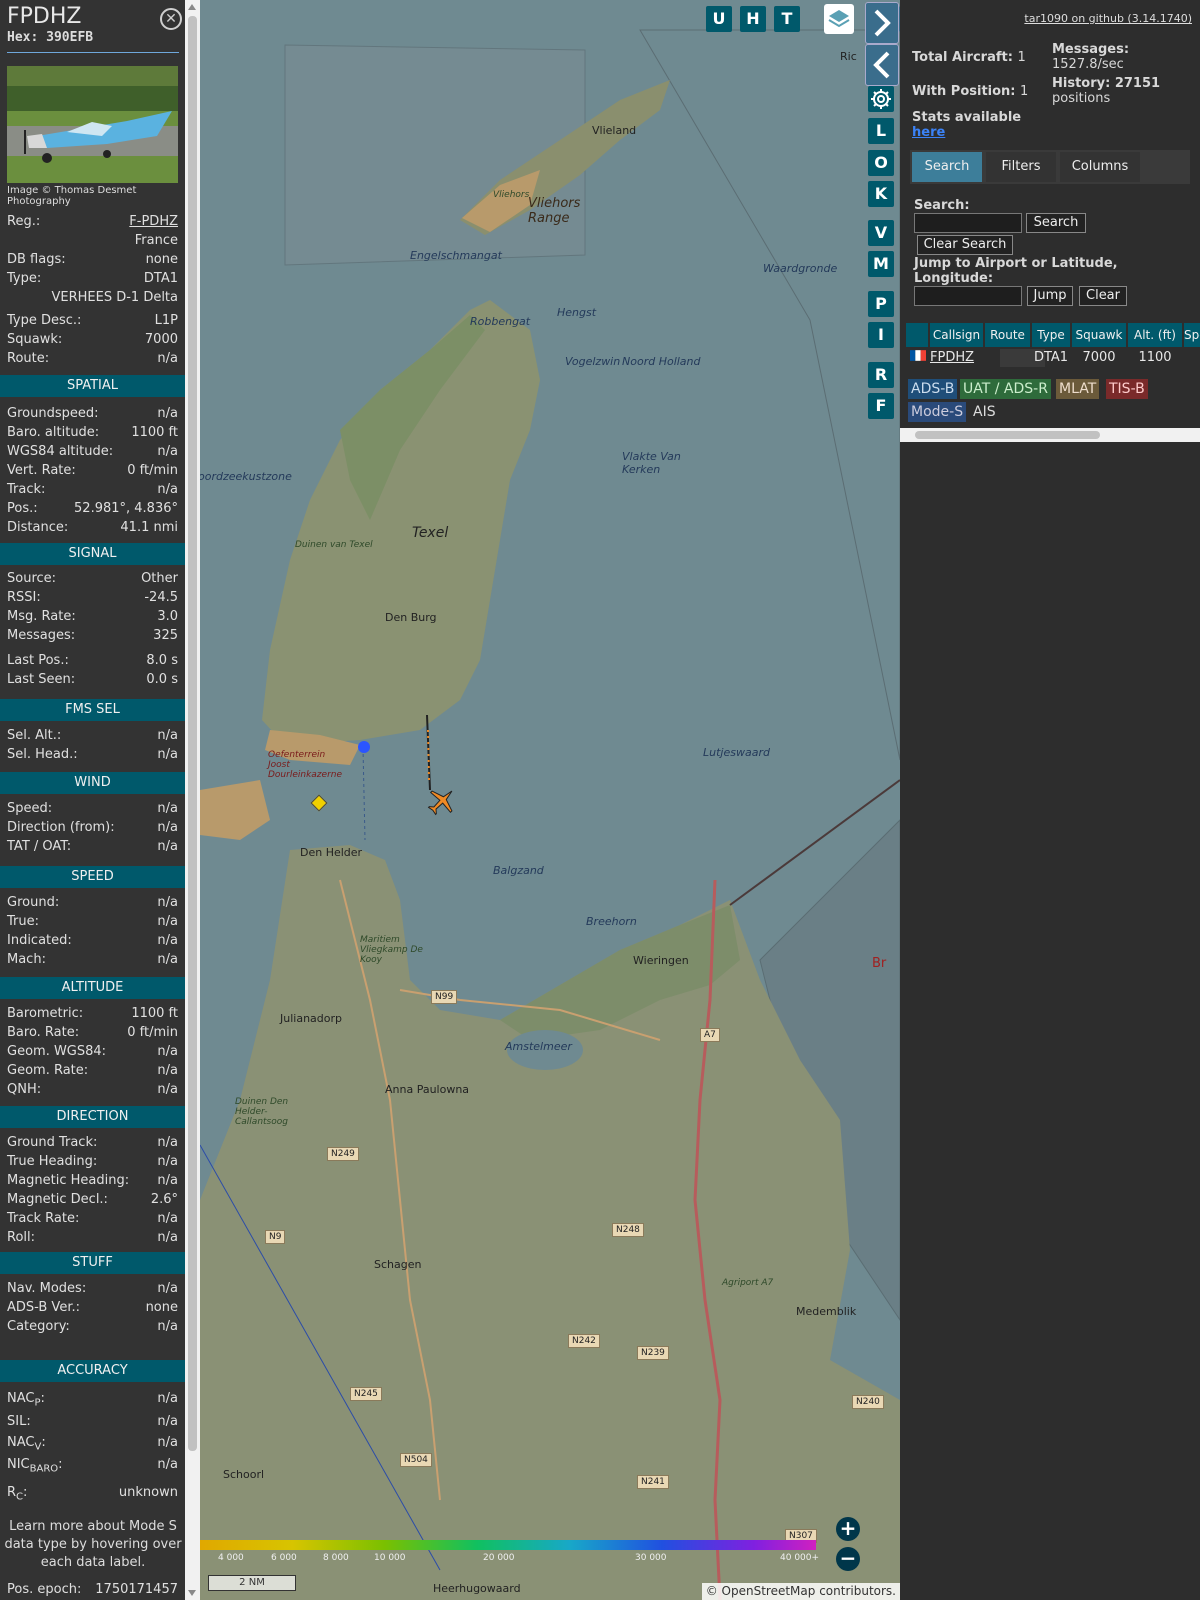 This screenshot has height=1600, width=1200. Describe the element at coordinates (52, 1143) in the screenshot. I see `row-label: Ground Track:` at that location.